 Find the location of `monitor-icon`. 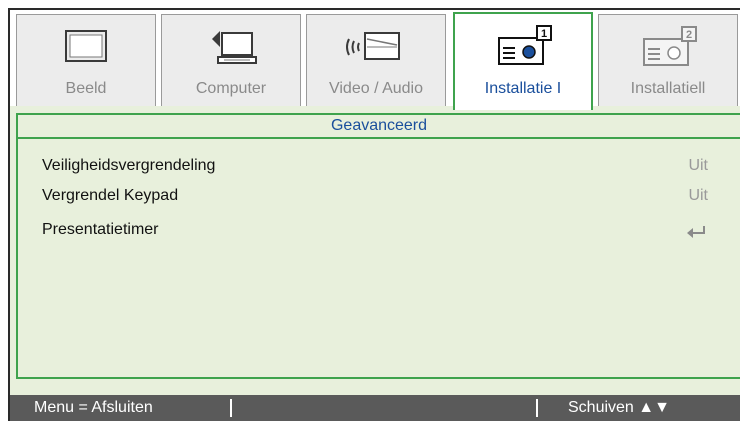

monitor-icon is located at coordinates (86, 50).